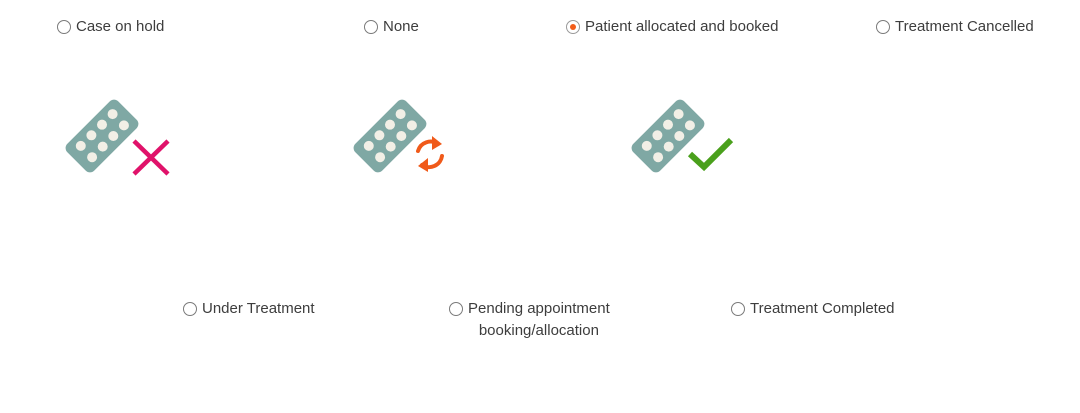 The image size is (1080, 413). Describe the element at coordinates (401, 26) in the screenshot. I see `option-label: None` at that location.